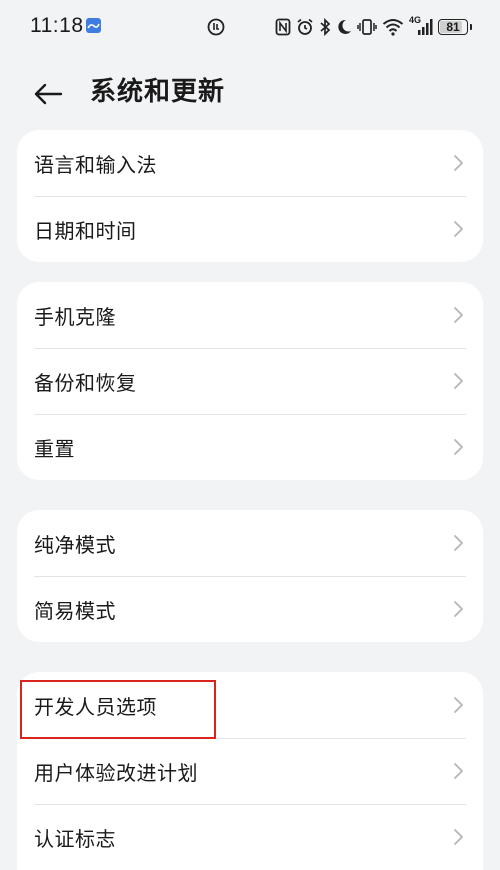 This screenshot has width=500, height=870. What do you see at coordinates (54, 448) in the screenshot?
I see `row-label: 重置` at bounding box center [54, 448].